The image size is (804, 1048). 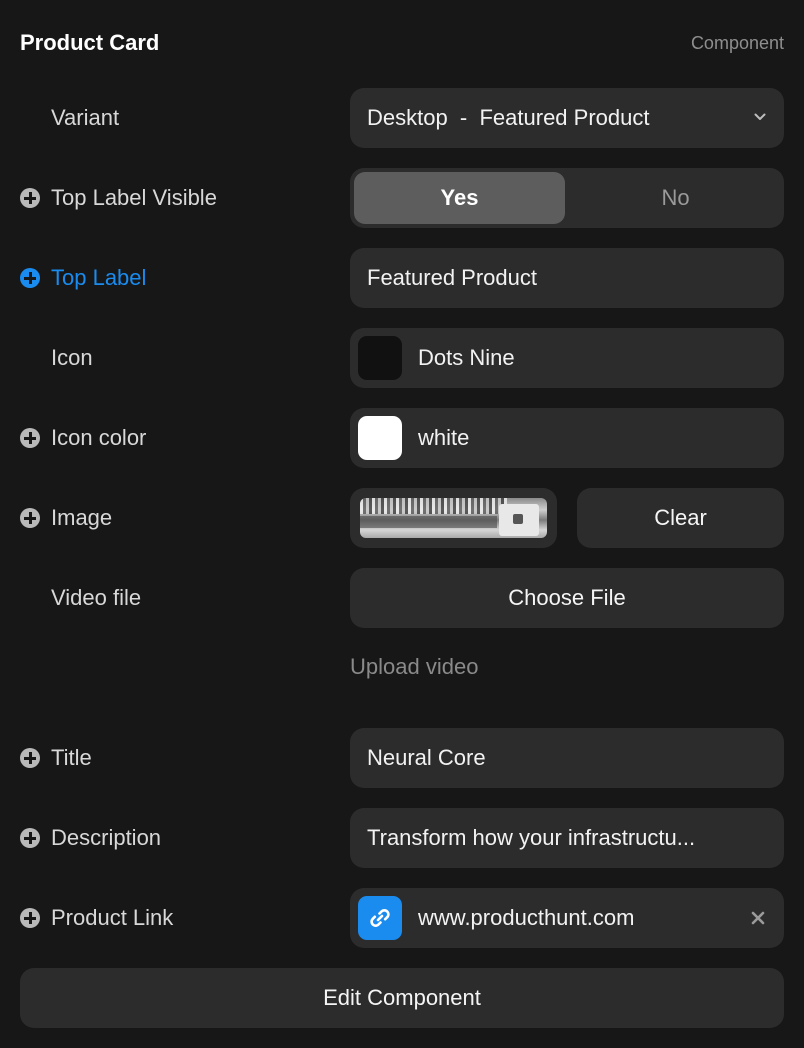 What do you see at coordinates (675, 198) in the screenshot?
I see `toggle-option-no: No` at bounding box center [675, 198].